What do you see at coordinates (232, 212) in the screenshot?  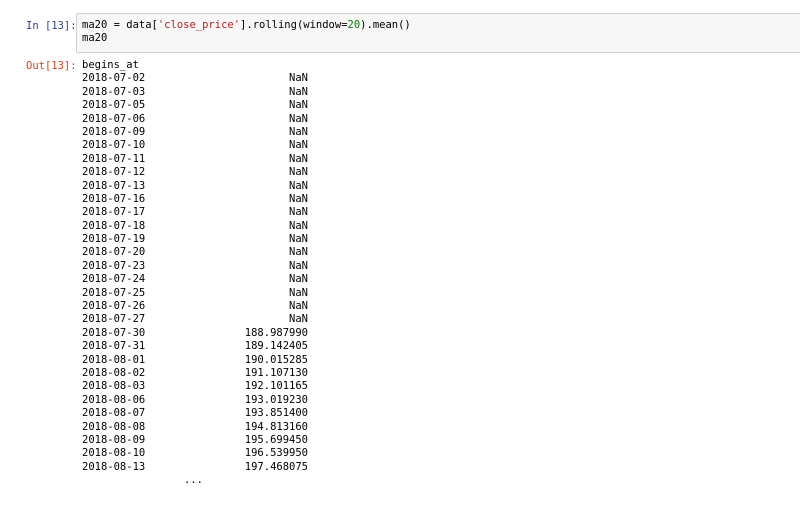 I see `series-row: 2018-07-17 NaN` at bounding box center [232, 212].